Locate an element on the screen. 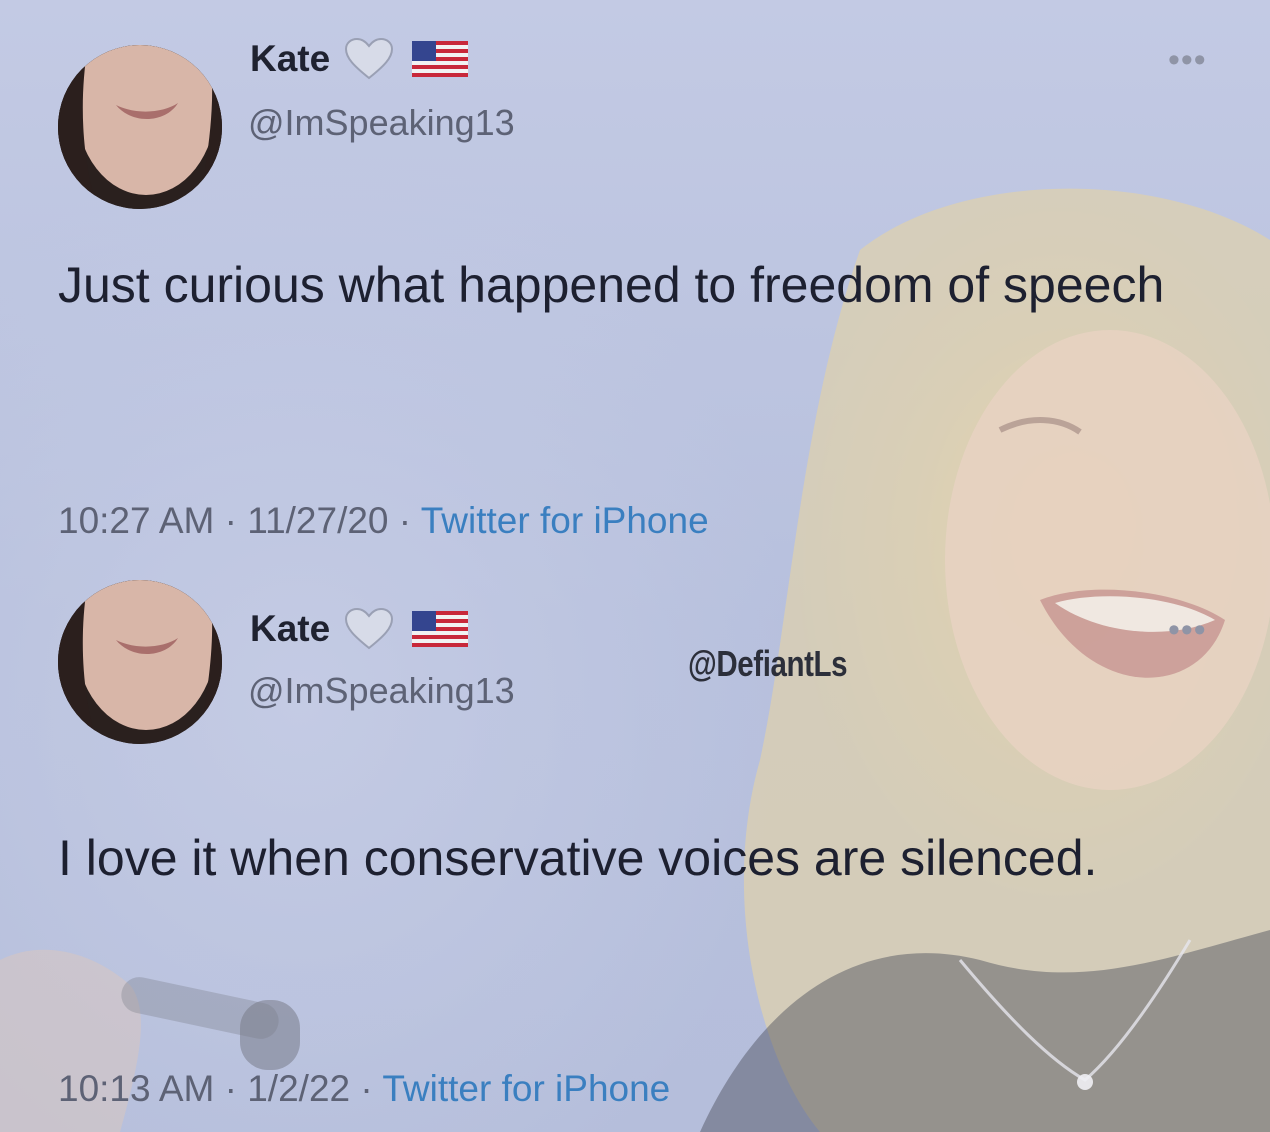  tweet-metadata: 10:27 AM · 11/27/20 · Twitter for iPhone is located at coordinates (383, 521).